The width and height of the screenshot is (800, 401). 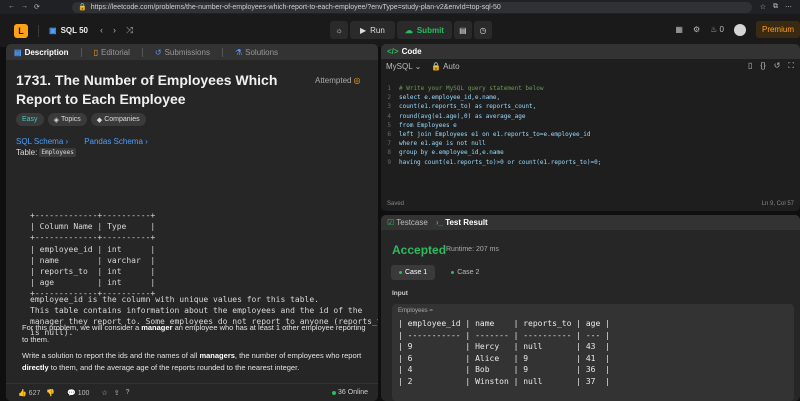 What do you see at coordinates (117, 393) in the screenshot?
I see `share-icon: ⇪` at bounding box center [117, 393].